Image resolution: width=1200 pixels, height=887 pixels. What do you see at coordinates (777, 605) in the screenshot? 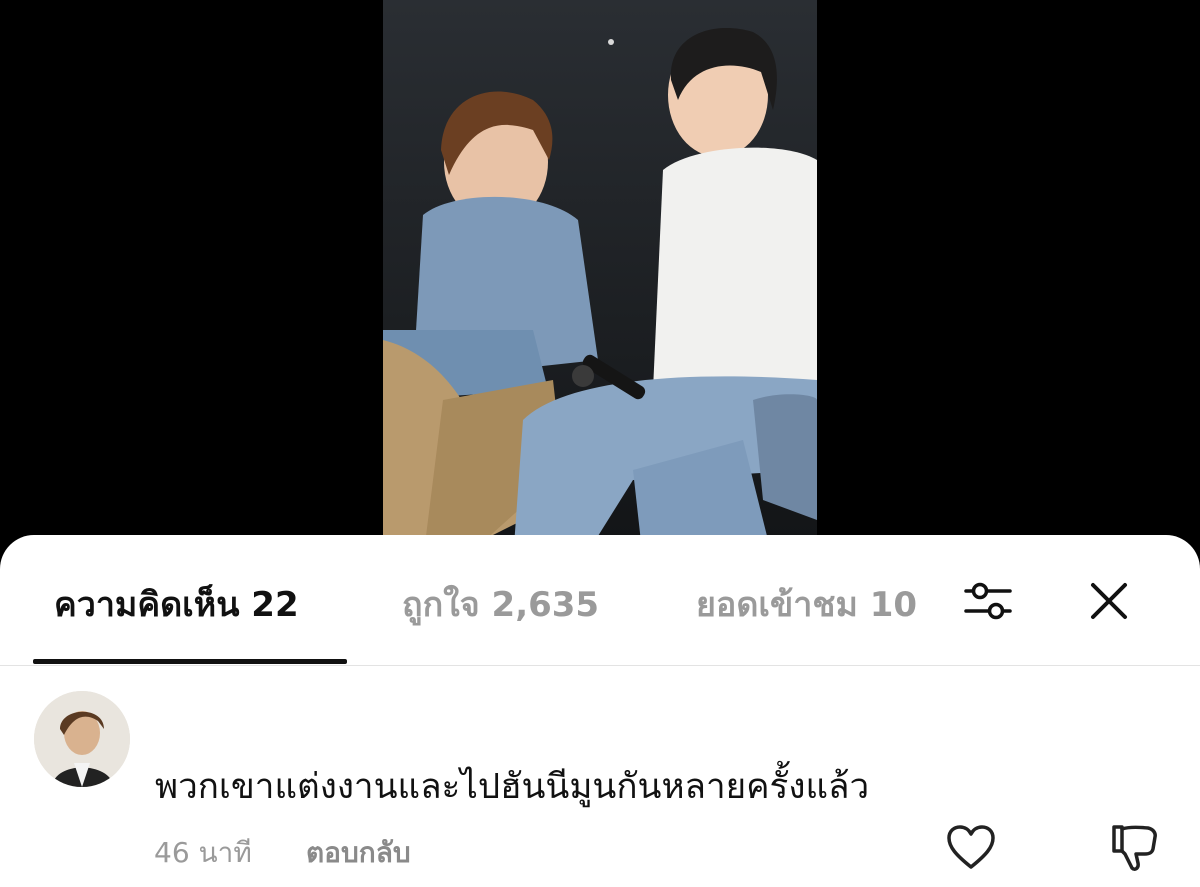
I see `tab-views-label: ยอดเข้าชม` at bounding box center [777, 605].